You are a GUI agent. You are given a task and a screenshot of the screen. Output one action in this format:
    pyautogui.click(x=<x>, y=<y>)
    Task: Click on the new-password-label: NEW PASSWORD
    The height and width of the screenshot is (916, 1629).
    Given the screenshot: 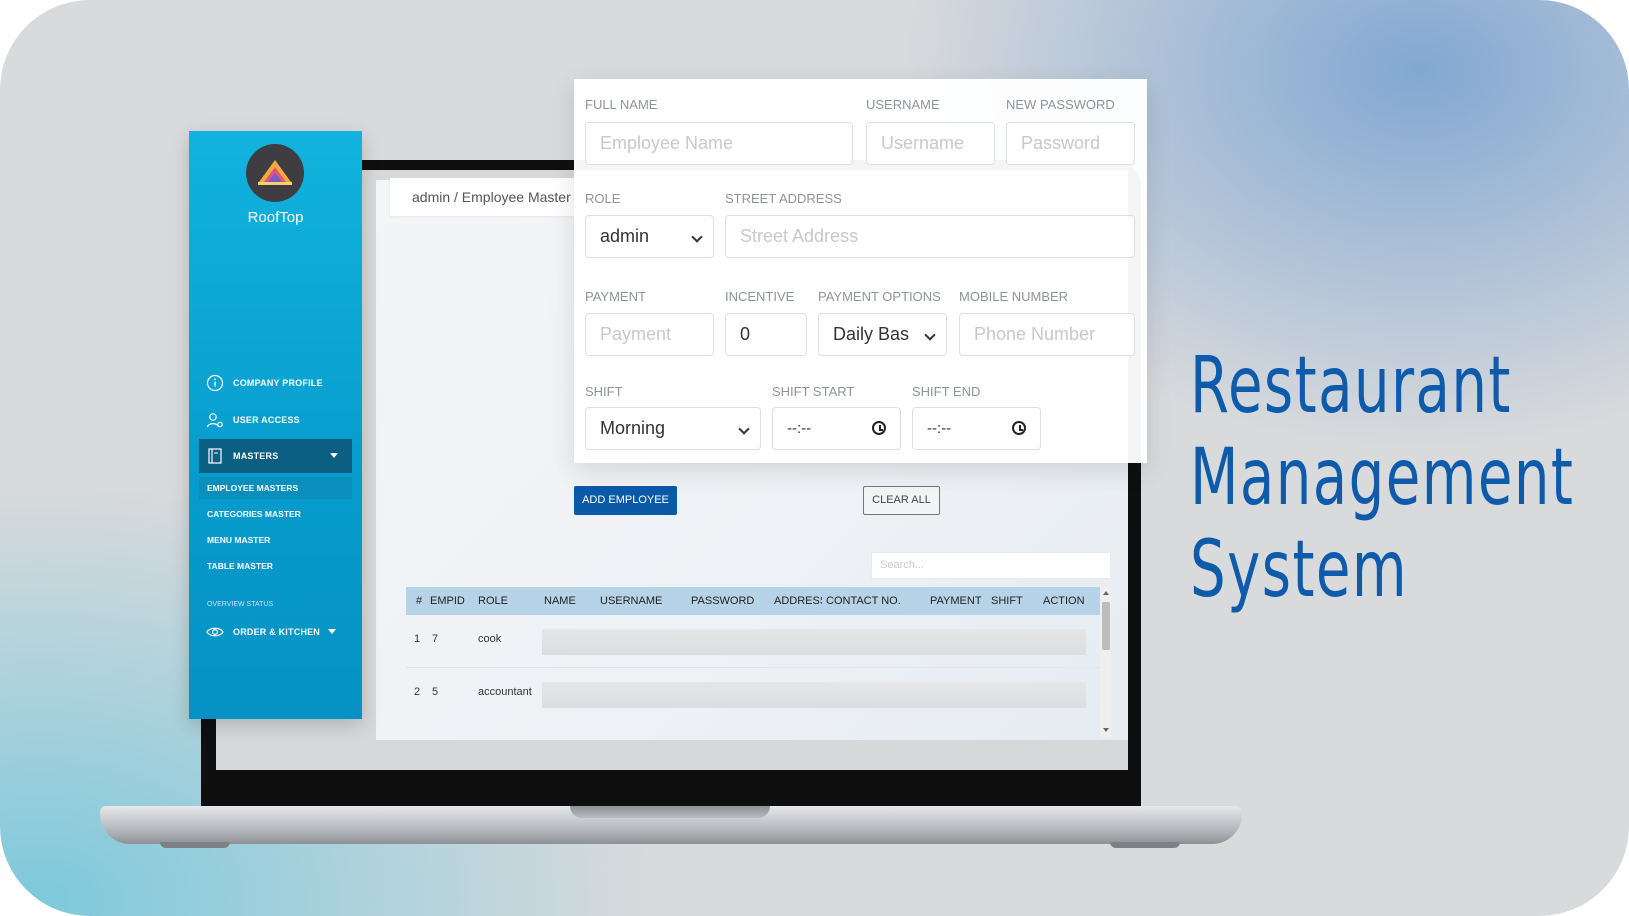 What is the action you would take?
    pyautogui.click(x=1060, y=104)
    